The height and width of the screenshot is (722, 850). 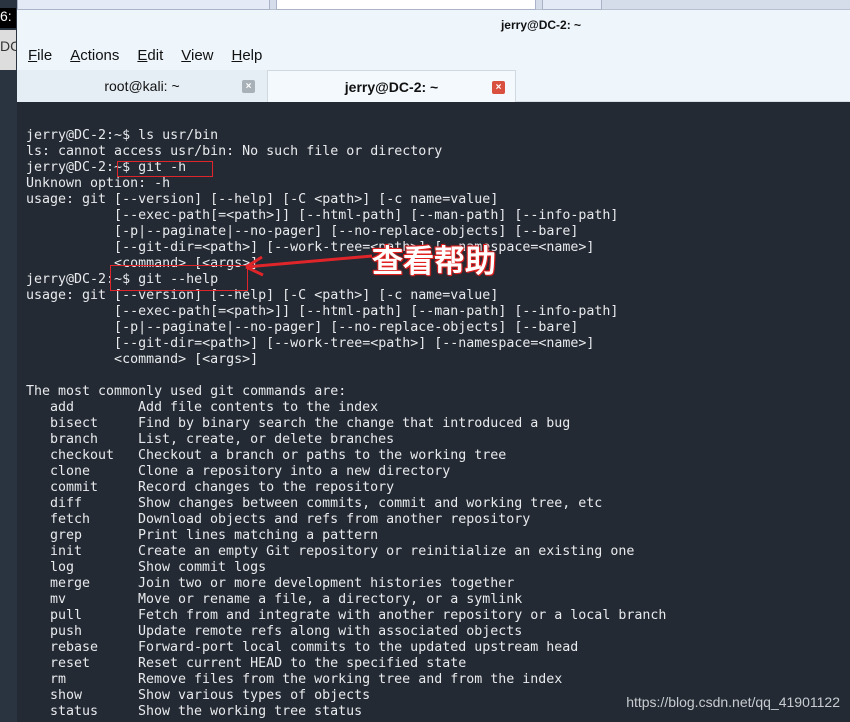 What do you see at coordinates (733, 702) in the screenshot?
I see `watermark: https://blog.csdn.net/qq_41901122` at bounding box center [733, 702].